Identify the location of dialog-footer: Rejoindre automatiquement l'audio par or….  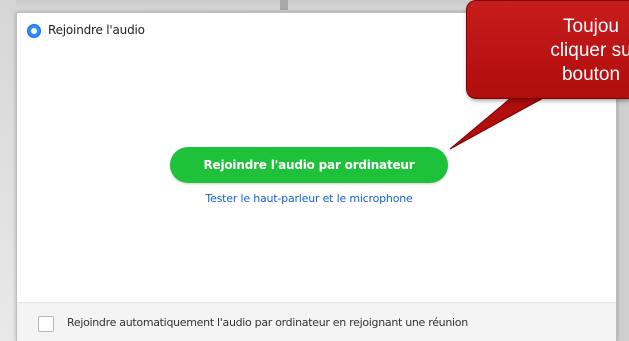
(316, 321).